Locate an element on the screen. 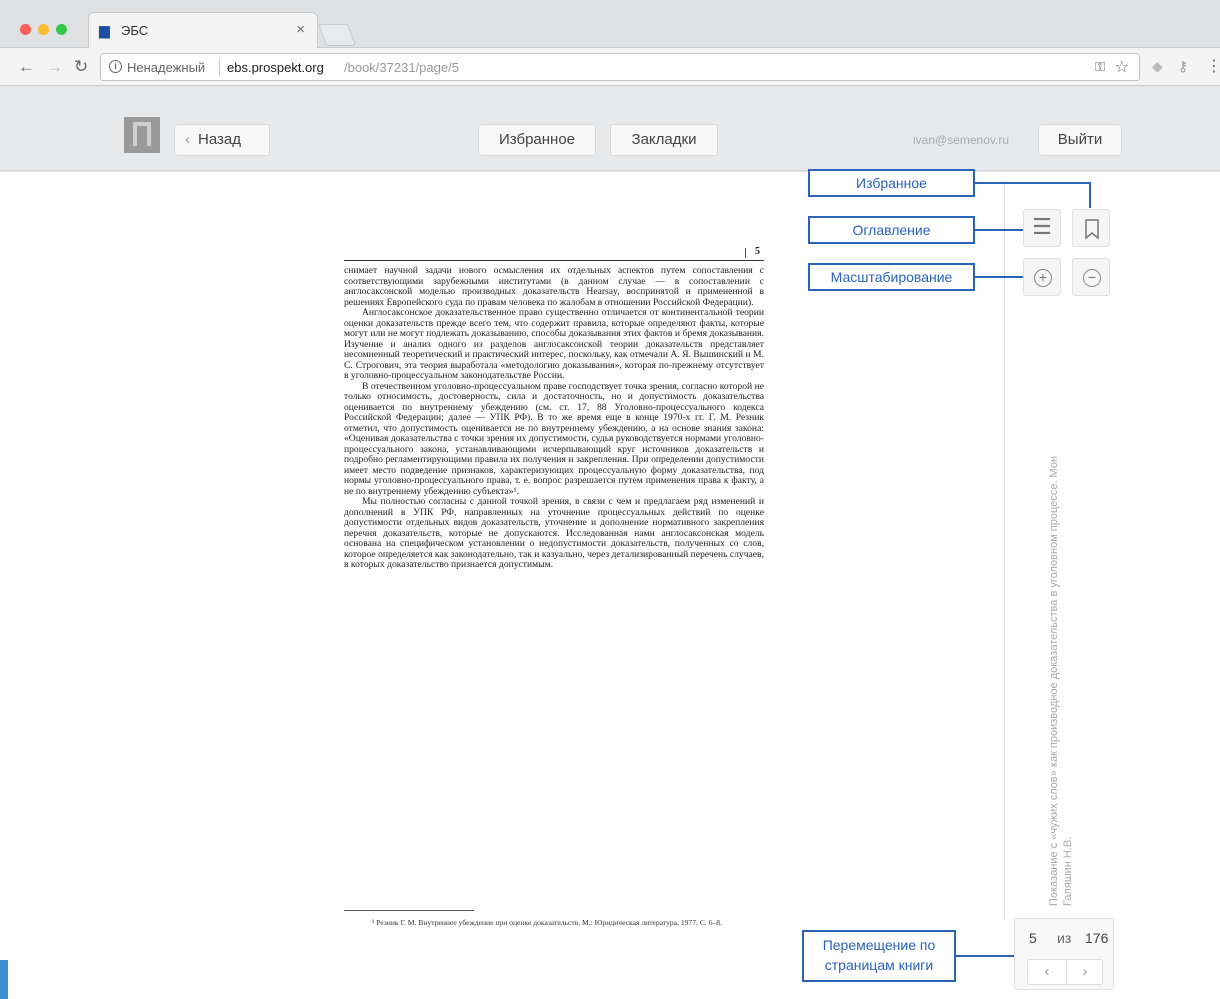 The height and width of the screenshot is (999, 1220). extension-icon: ◆ is located at coordinates (1157, 66).